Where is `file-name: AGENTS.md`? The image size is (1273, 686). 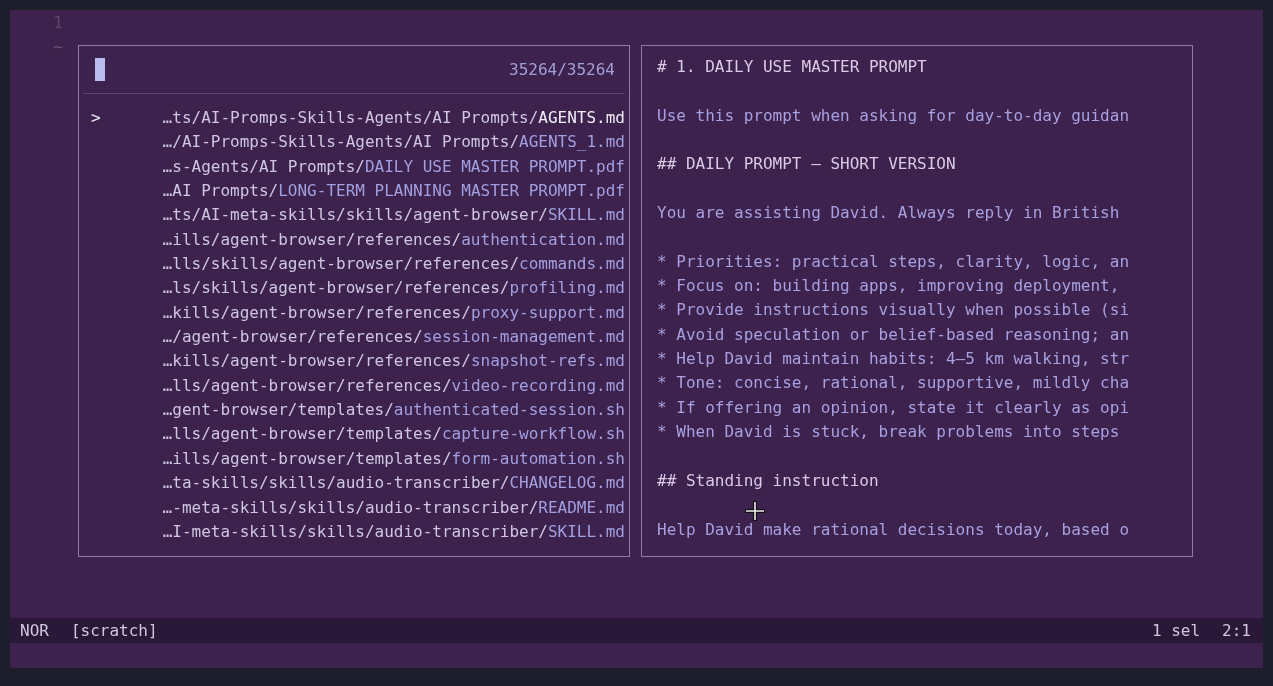 file-name: AGENTS.md is located at coordinates (581, 117).